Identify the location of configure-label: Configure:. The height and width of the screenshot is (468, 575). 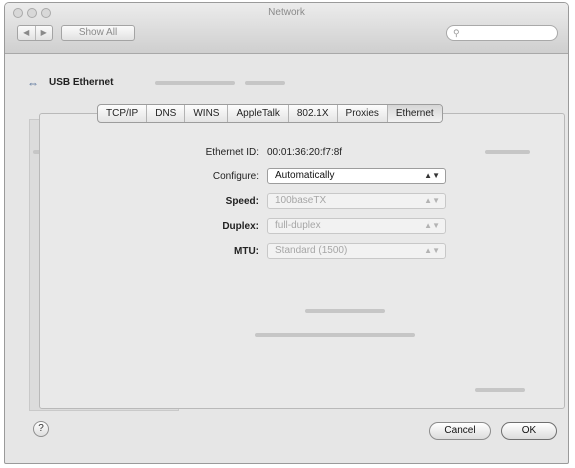
(235, 176).